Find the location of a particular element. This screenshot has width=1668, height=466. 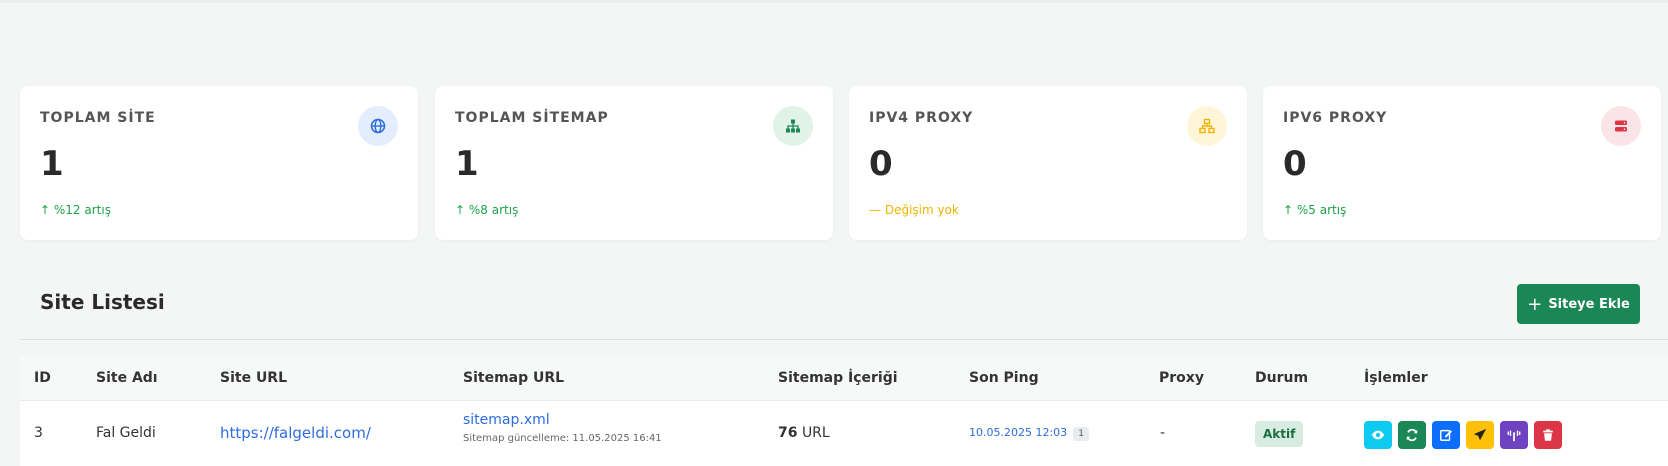

view-icon is located at coordinates (1378, 435).